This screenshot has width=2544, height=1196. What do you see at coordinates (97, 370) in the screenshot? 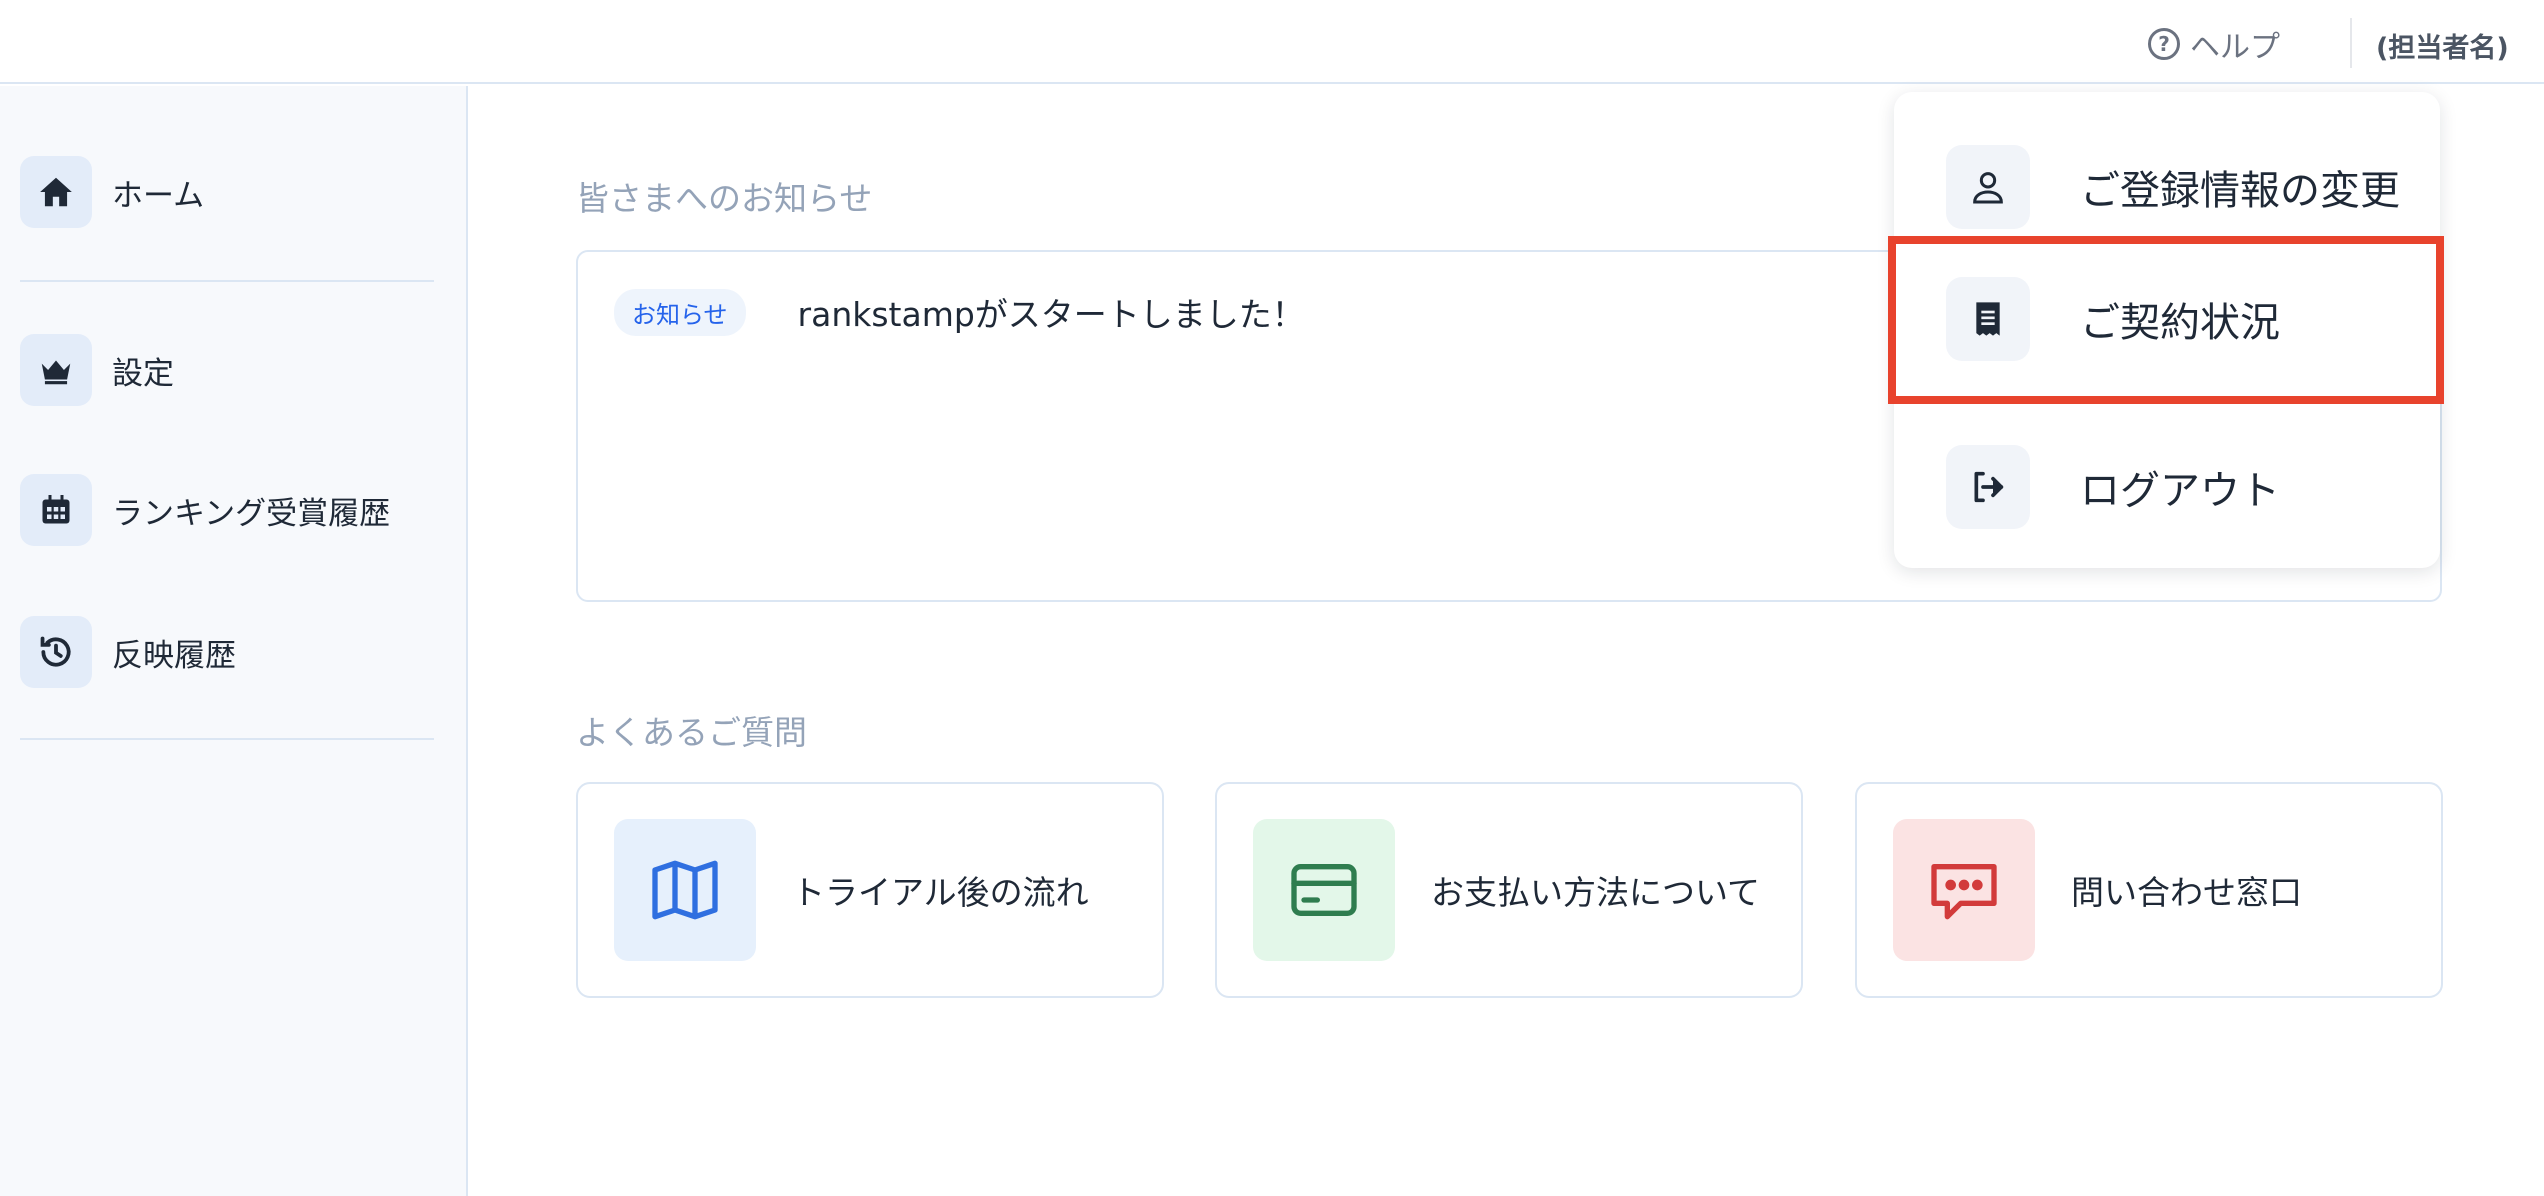
I see `sidebar-item-settings: 設定` at bounding box center [97, 370].